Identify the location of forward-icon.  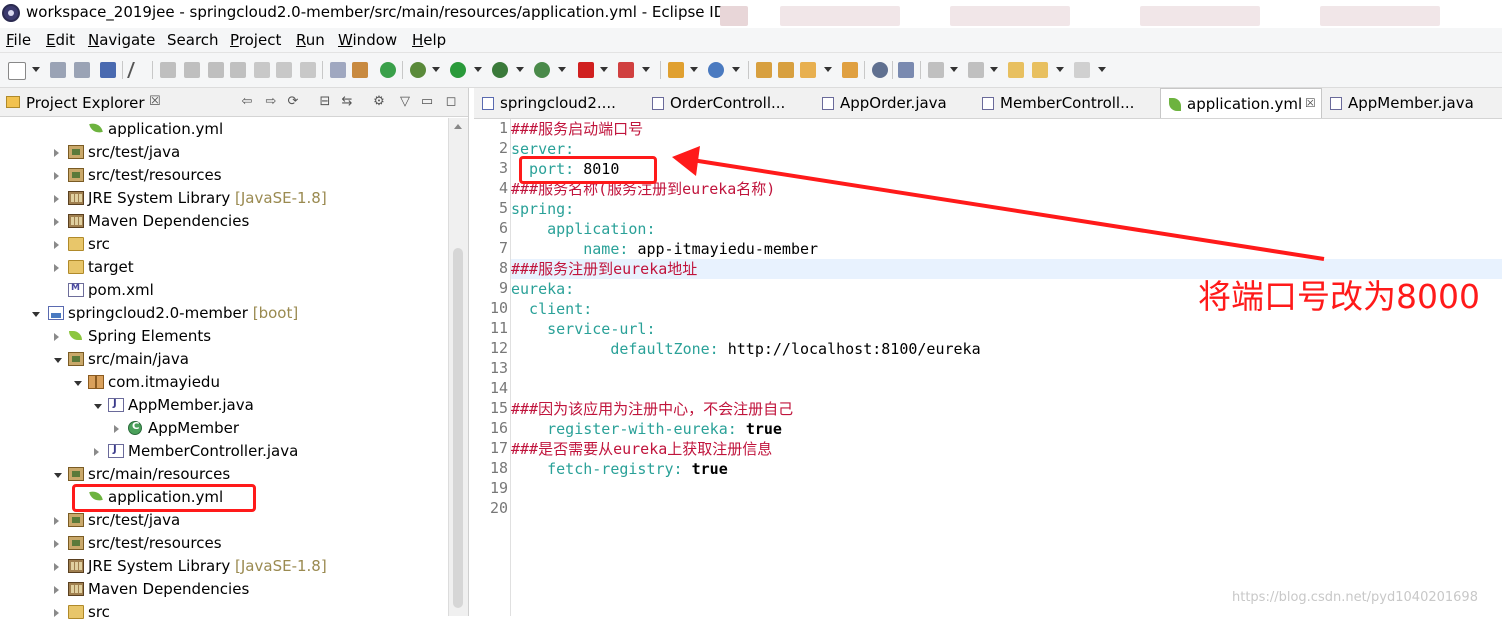
(1082, 70).